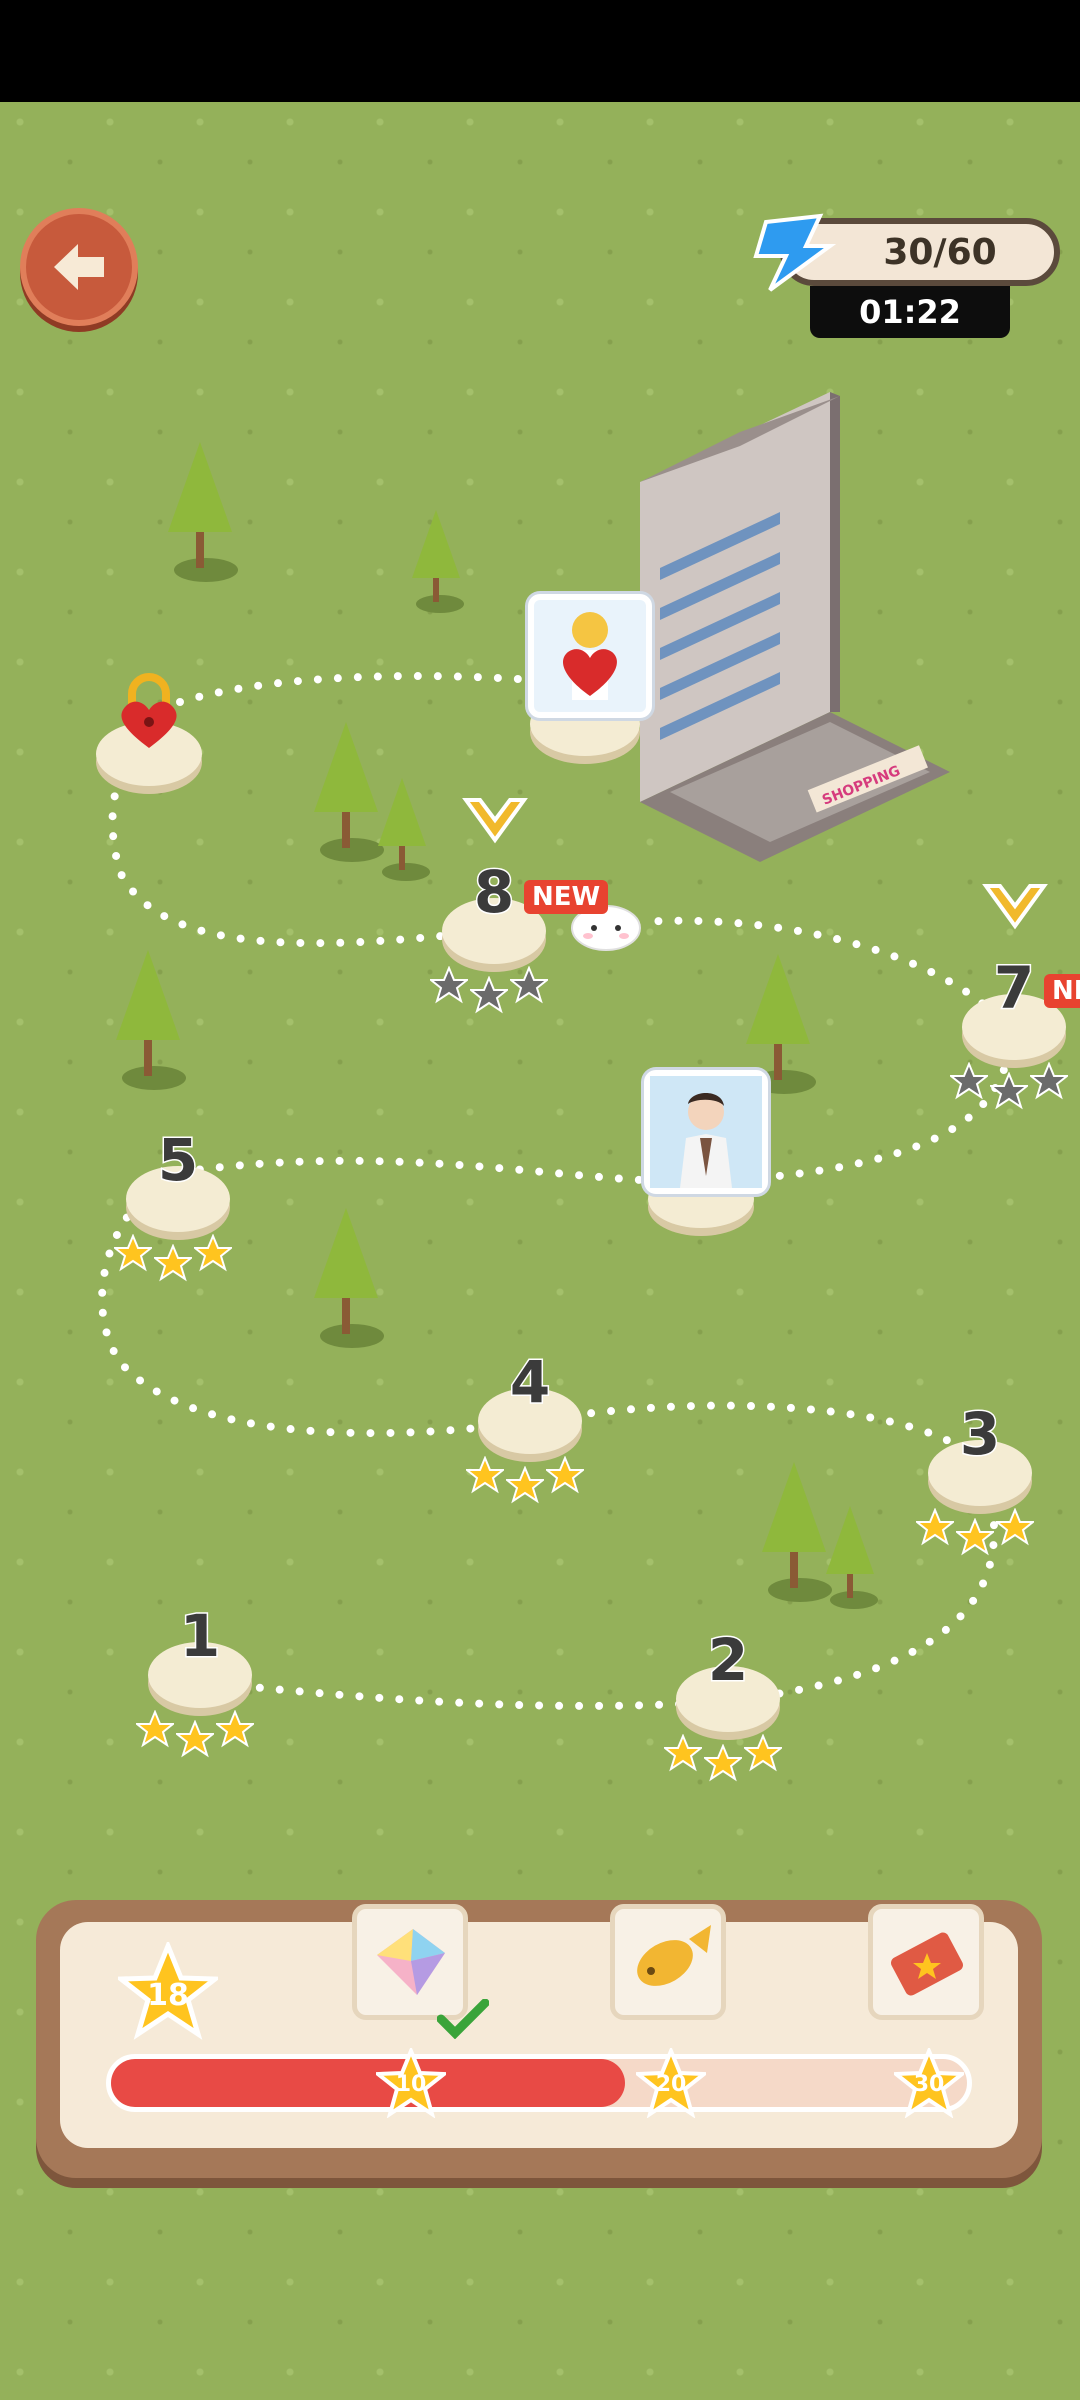 Image resolution: width=1080 pixels, height=2400 pixels. What do you see at coordinates (795, 622) in the screenshot?
I see `shopping-building-icon: SHOPPING` at bounding box center [795, 622].